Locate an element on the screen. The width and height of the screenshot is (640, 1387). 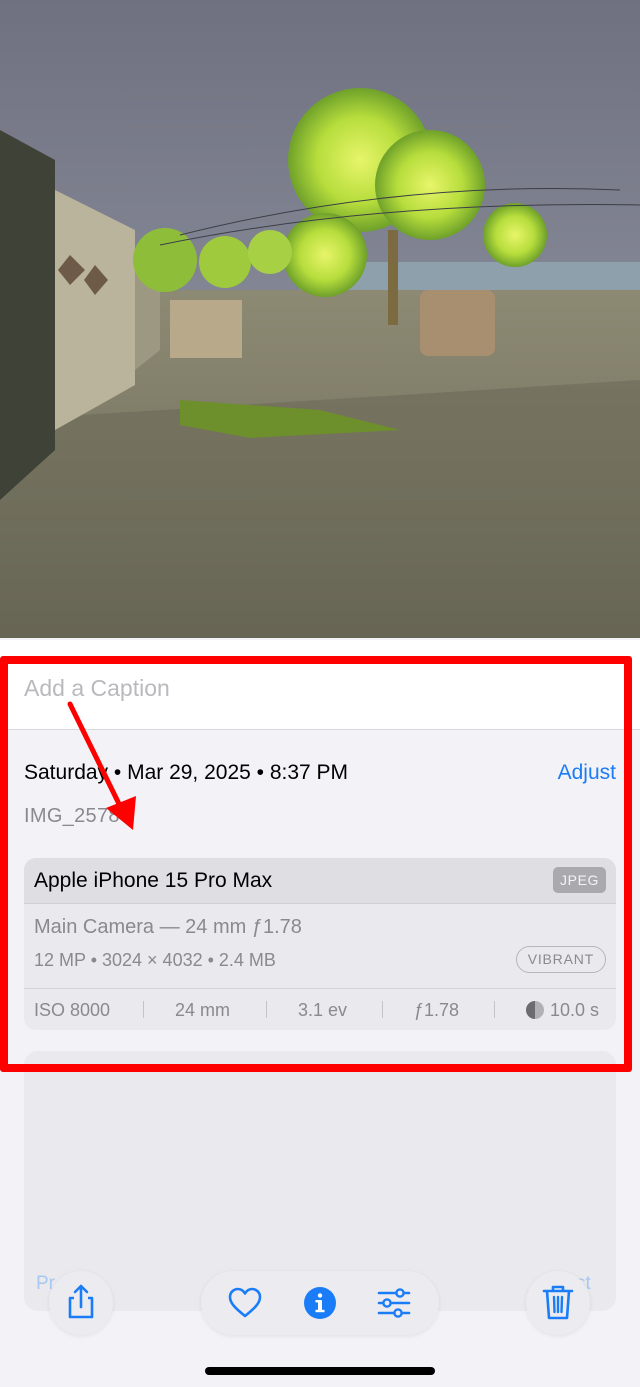
adjust-sliders-icon is located at coordinates (394, 1303).